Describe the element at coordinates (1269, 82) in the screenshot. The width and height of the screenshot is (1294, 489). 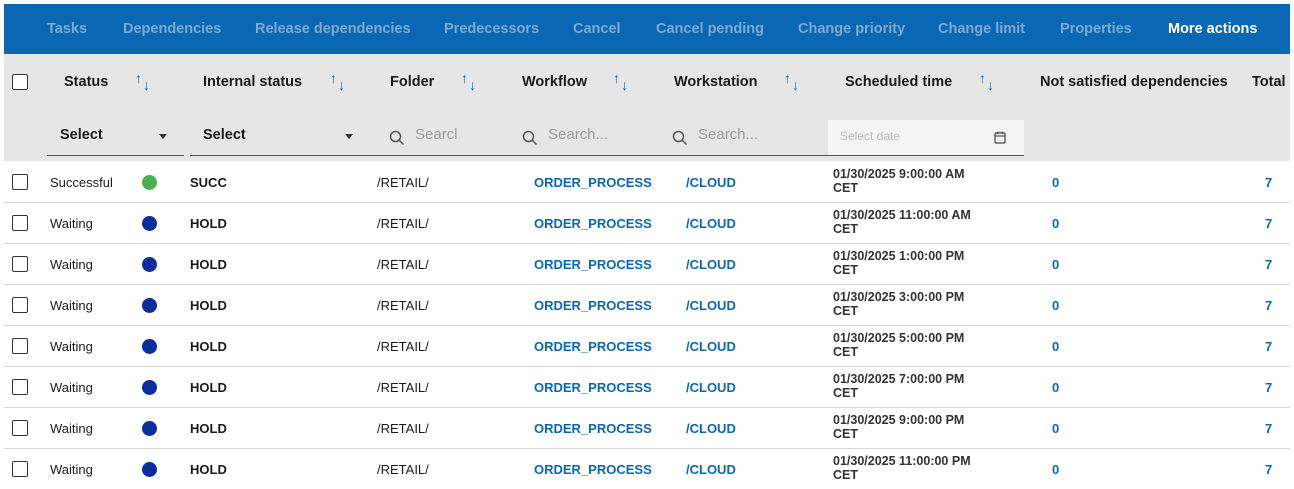
I see `column-header-total: Total` at that location.